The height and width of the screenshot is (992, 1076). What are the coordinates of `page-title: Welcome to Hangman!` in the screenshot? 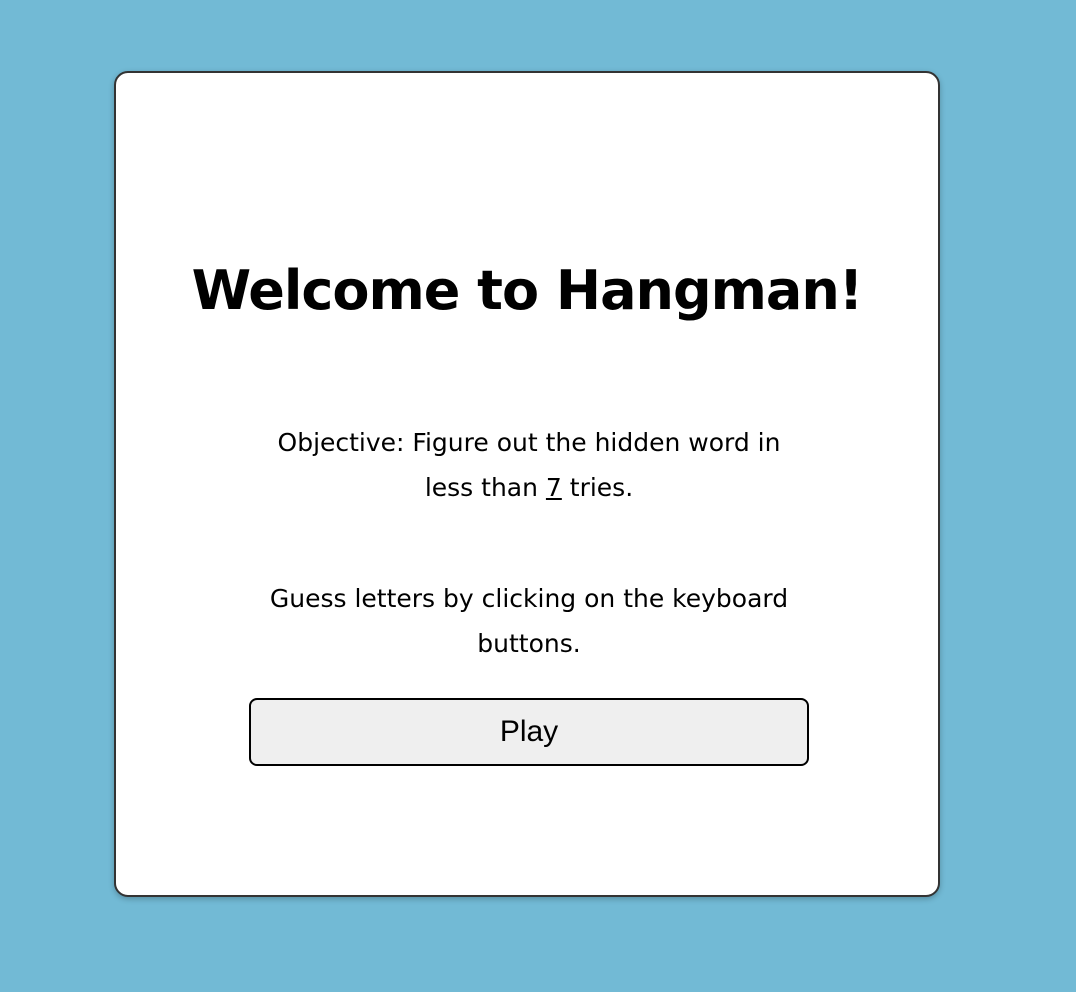 It's located at (527, 290).